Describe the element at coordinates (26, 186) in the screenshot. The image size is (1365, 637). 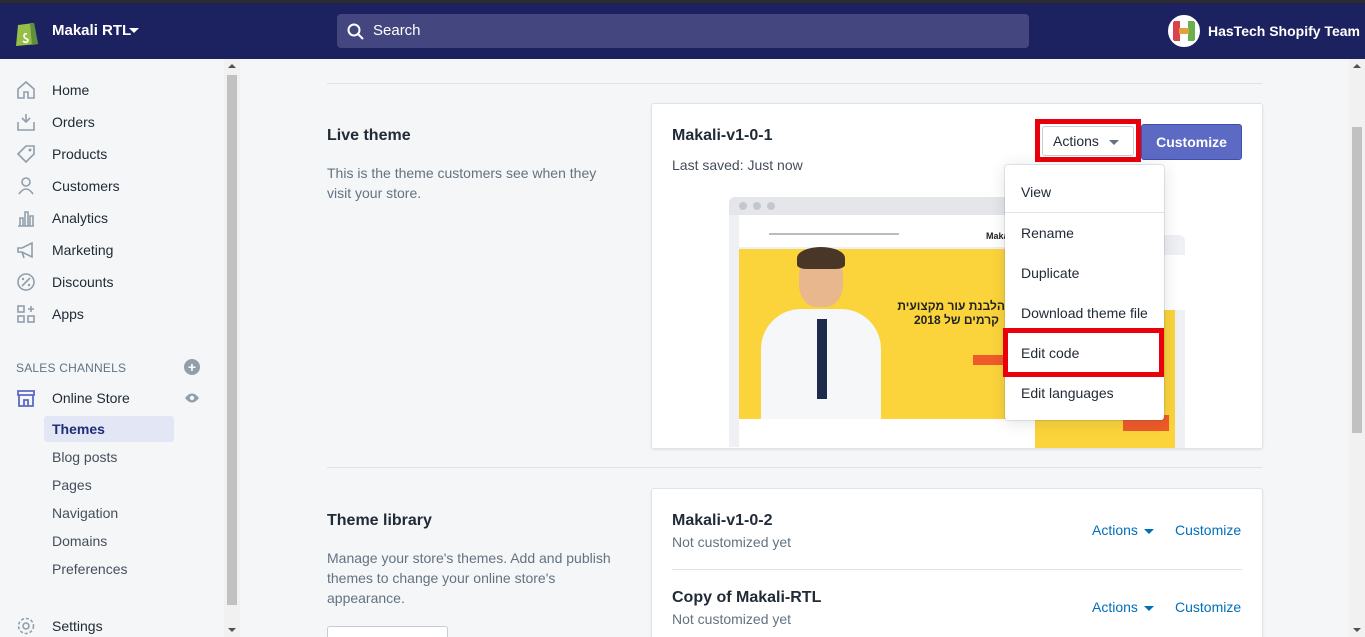
I see `customers-icon` at that location.